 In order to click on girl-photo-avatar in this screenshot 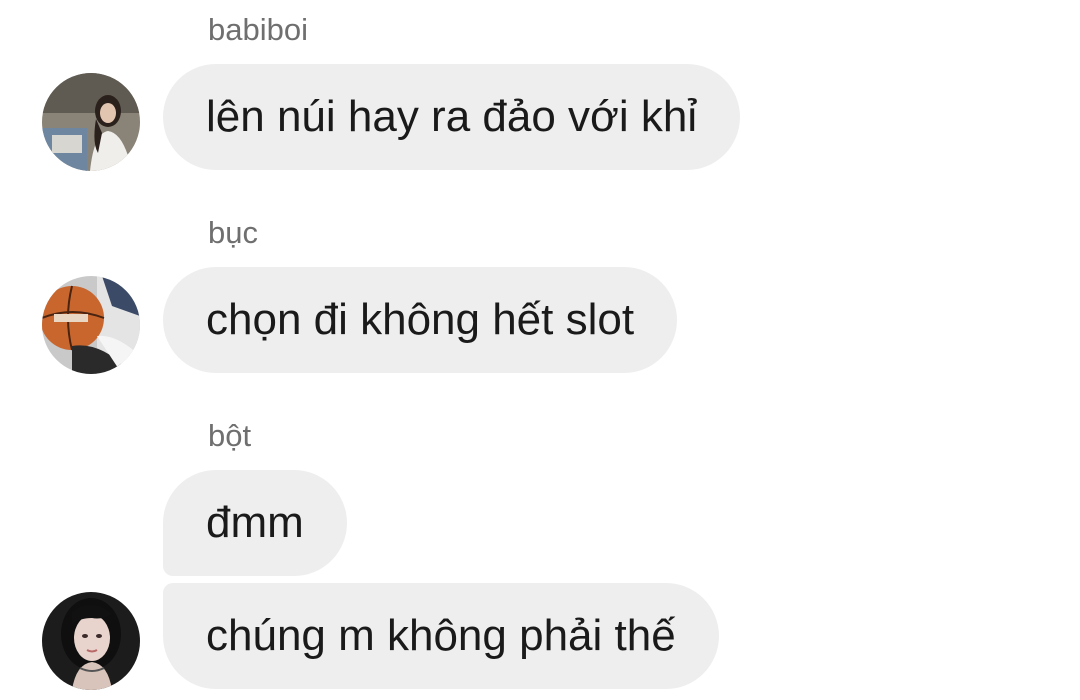, I will do `click(91, 122)`.